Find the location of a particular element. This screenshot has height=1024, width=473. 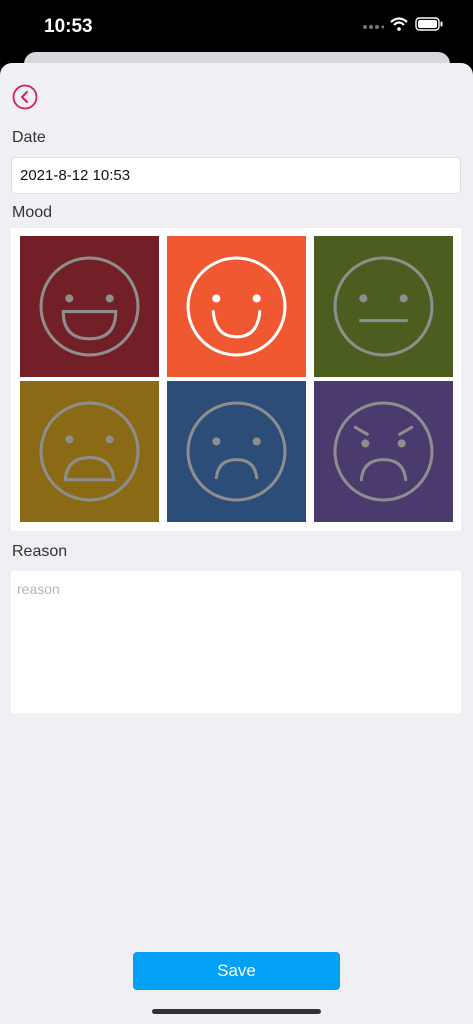

mood-option-neutral is located at coordinates (383, 306).